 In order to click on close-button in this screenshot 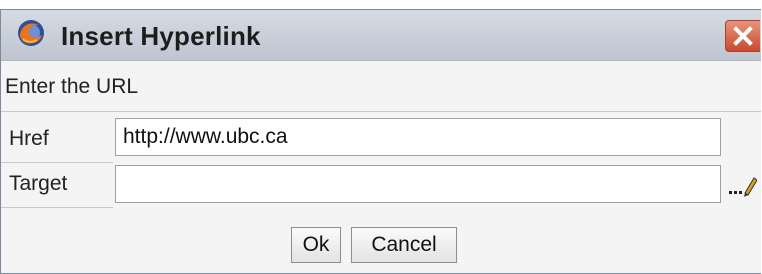, I will do `click(742, 36)`.